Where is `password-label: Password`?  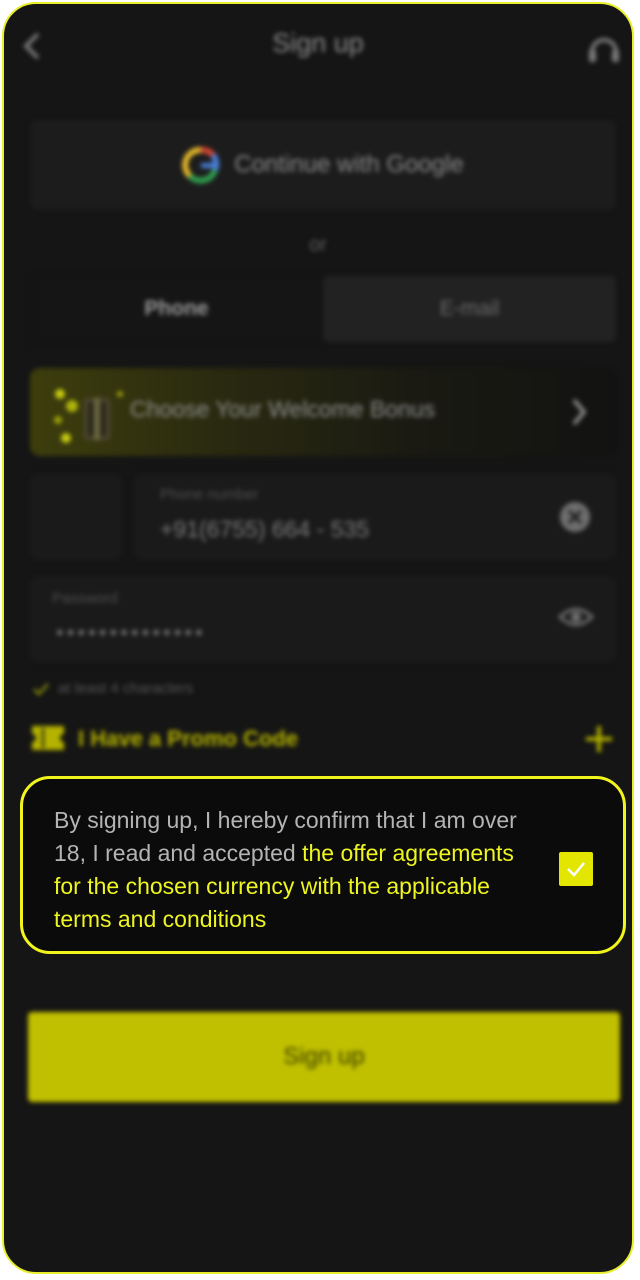 password-label: Password is located at coordinates (85, 598).